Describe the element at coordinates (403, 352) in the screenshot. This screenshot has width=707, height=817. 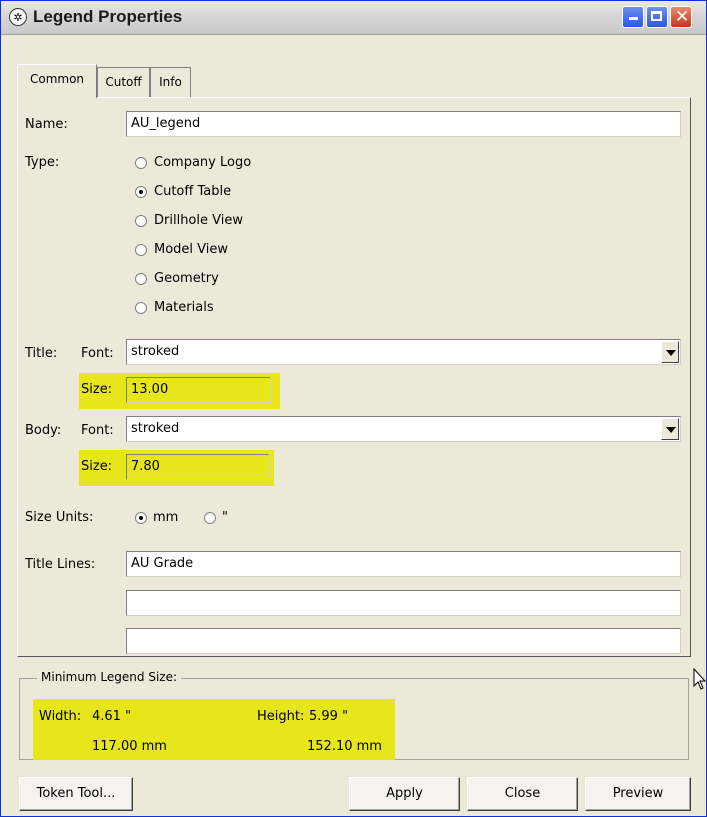
I see `title-font-select: stroked` at that location.